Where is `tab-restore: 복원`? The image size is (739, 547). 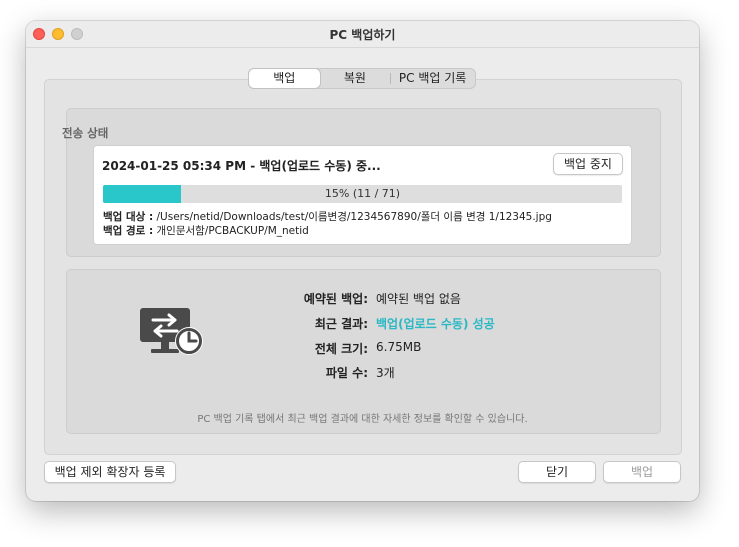
tab-restore: 복원 is located at coordinates (355, 78).